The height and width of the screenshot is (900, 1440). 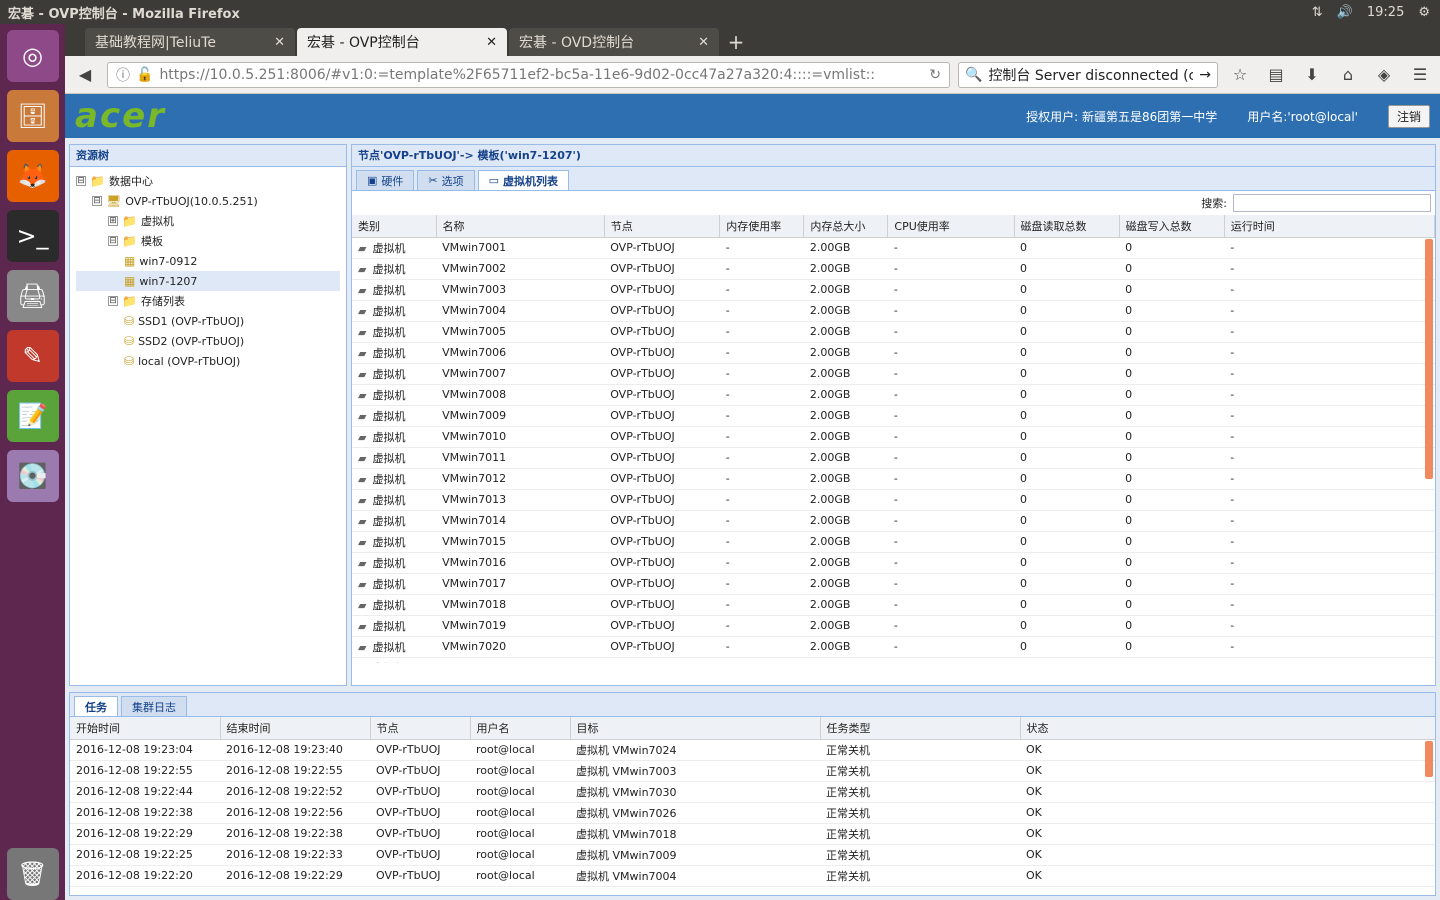 I want to click on table-row: ▰ 虚拟机 VMwin7021 OVP-rTbUOJ - 2.00GB - 0 0 -, so click(x=893, y=660).